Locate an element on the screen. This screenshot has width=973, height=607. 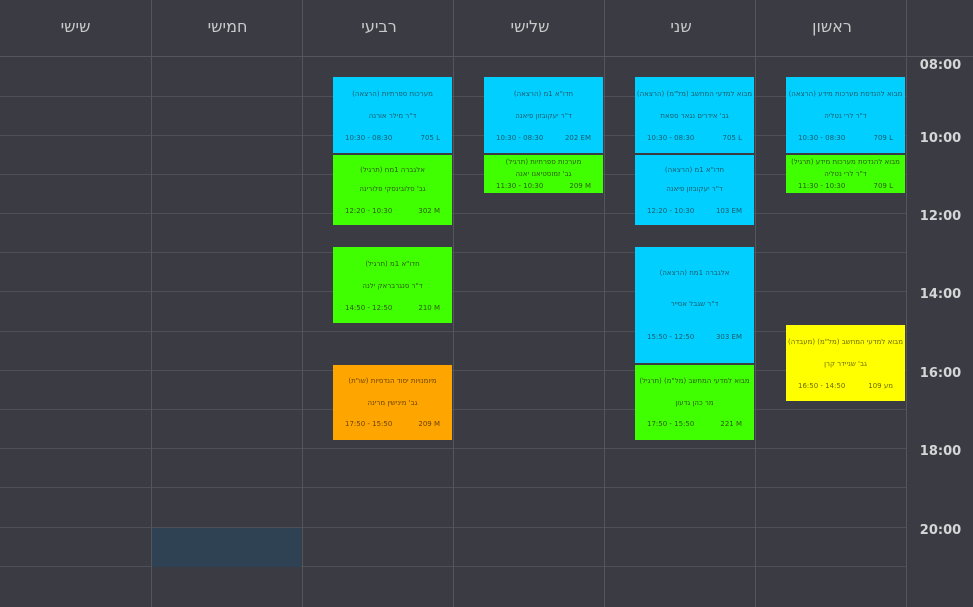
course-room: 221 M is located at coordinates (731, 424).